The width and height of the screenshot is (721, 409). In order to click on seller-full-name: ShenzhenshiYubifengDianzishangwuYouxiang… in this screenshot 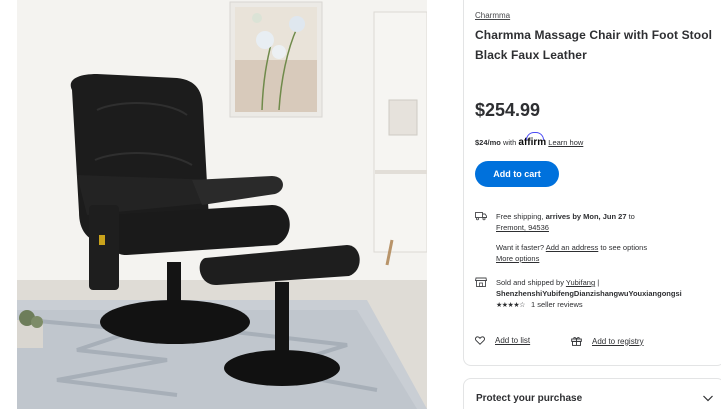, I will do `click(589, 293)`.